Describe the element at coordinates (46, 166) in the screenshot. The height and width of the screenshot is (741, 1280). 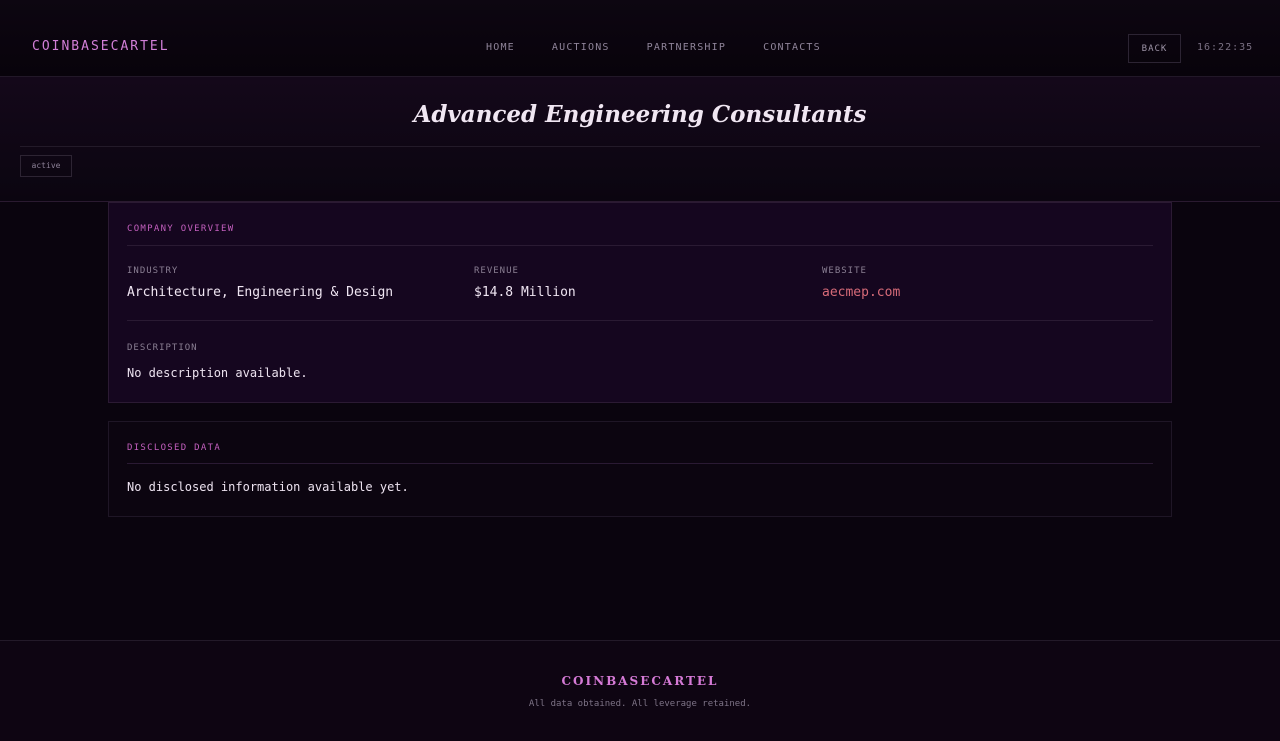
I see `status-badge: active` at that location.